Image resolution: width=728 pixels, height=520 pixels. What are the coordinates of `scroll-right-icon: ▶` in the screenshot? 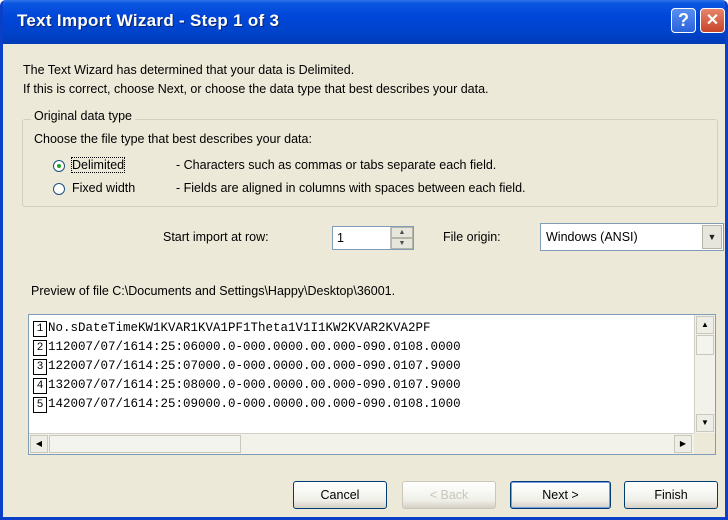 It's located at (683, 444).